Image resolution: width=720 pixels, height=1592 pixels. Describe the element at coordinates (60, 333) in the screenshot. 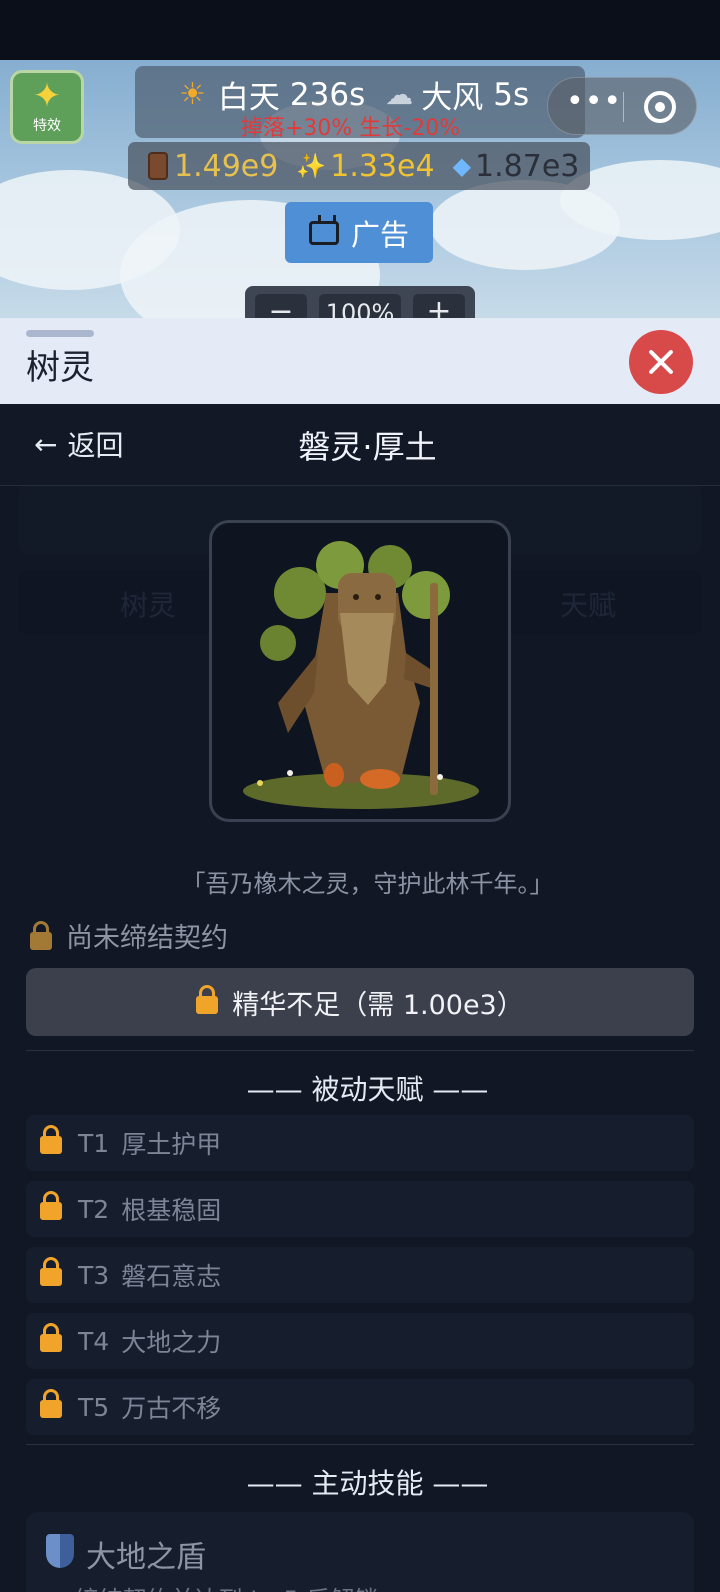

I see `drag-handle` at that location.